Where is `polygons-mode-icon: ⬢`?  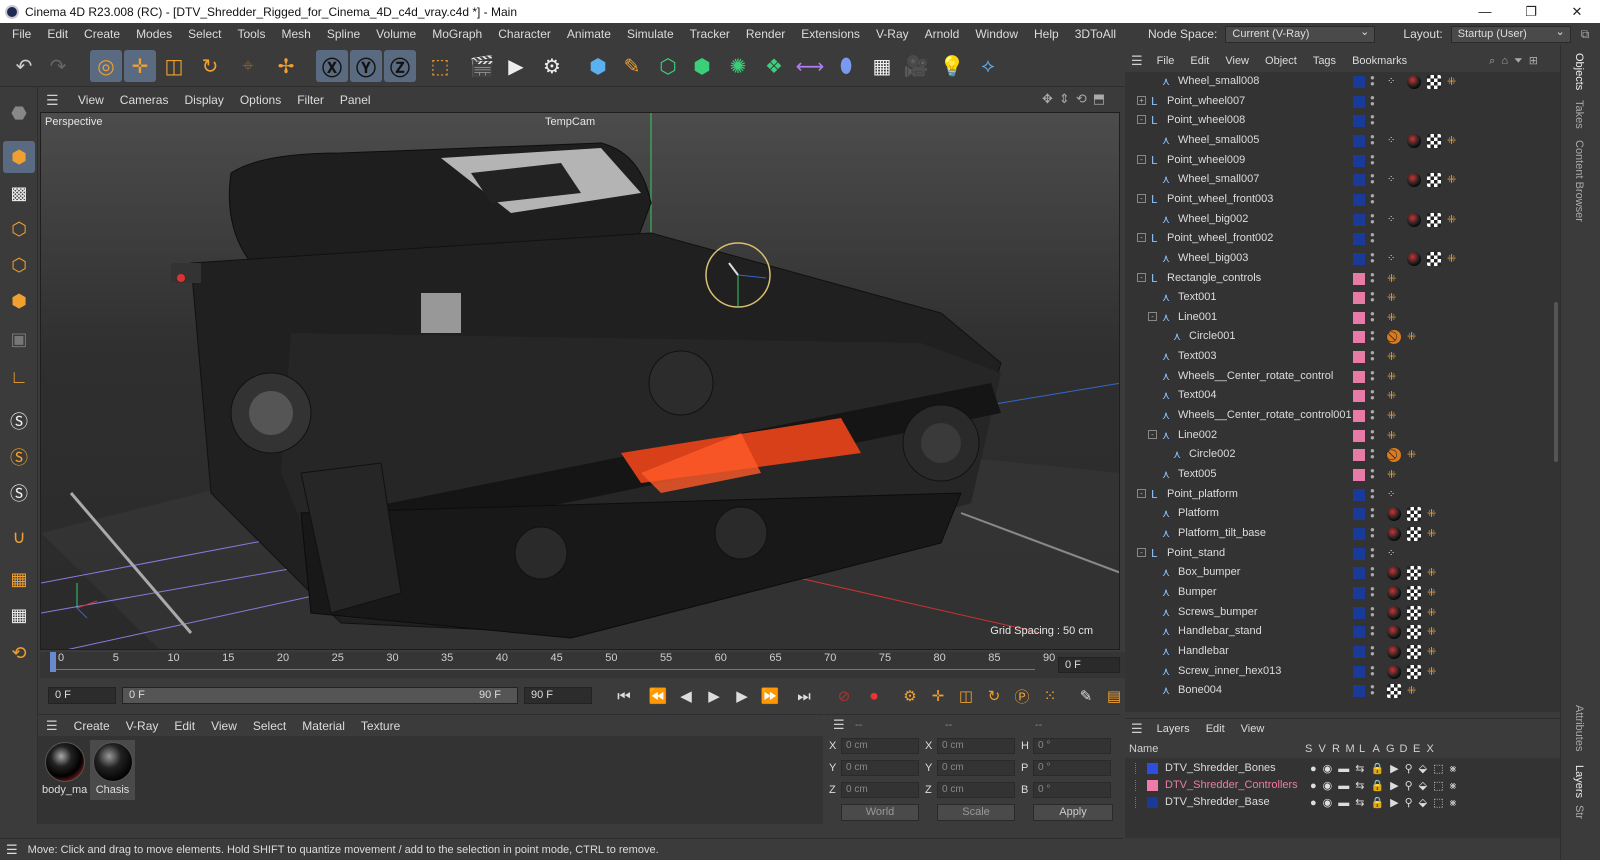
polygons-mode-icon: ⬢ is located at coordinates (19, 301).